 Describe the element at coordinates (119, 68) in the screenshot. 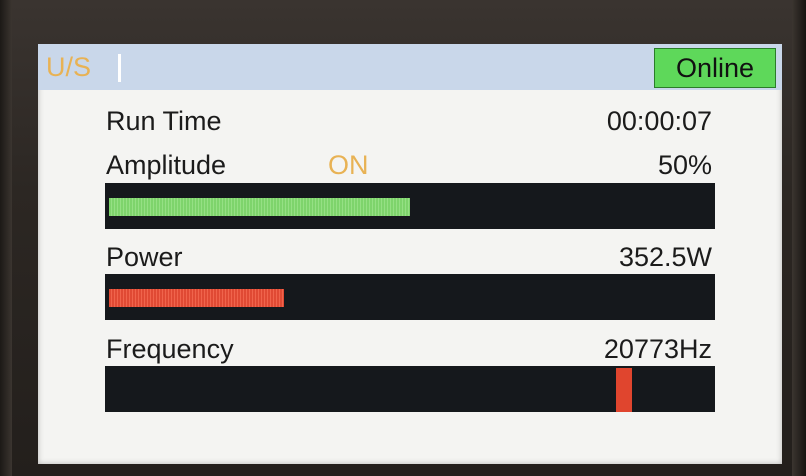

I see `text-cursor` at that location.